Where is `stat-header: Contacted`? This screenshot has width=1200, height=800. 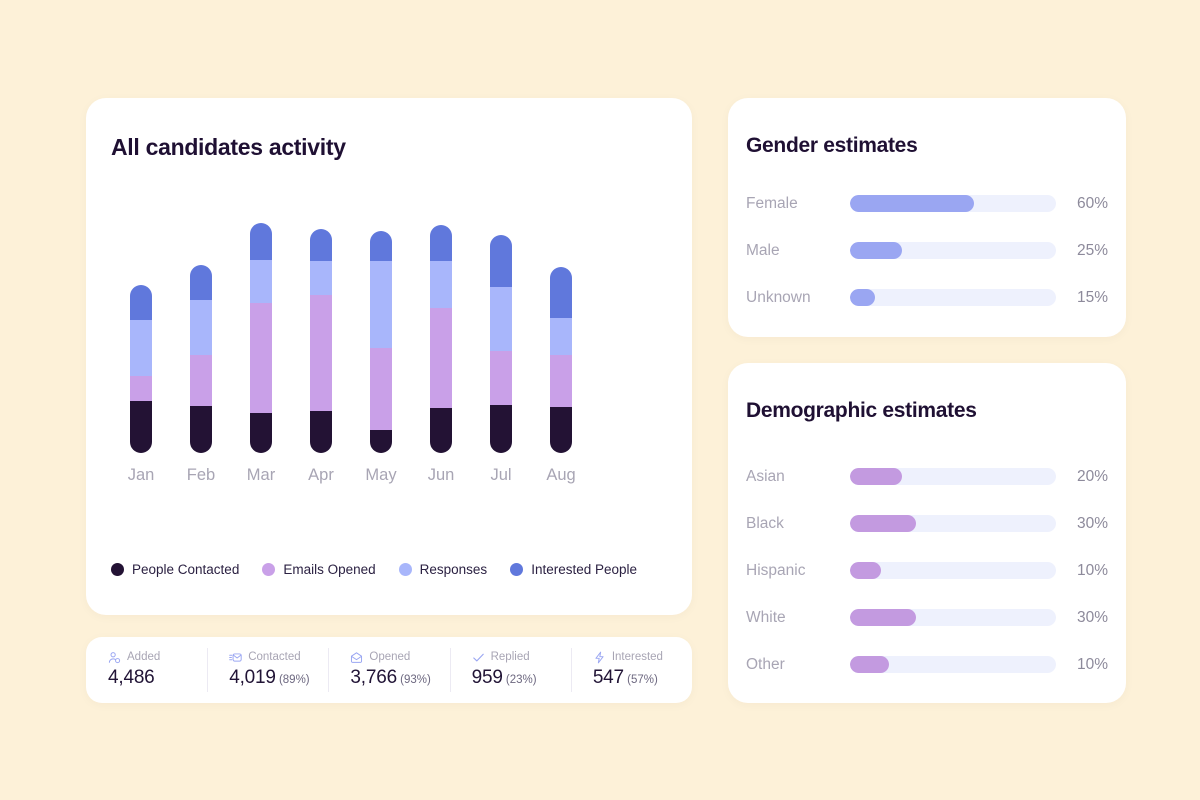 stat-header: Contacted is located at coordinates (278, 657).